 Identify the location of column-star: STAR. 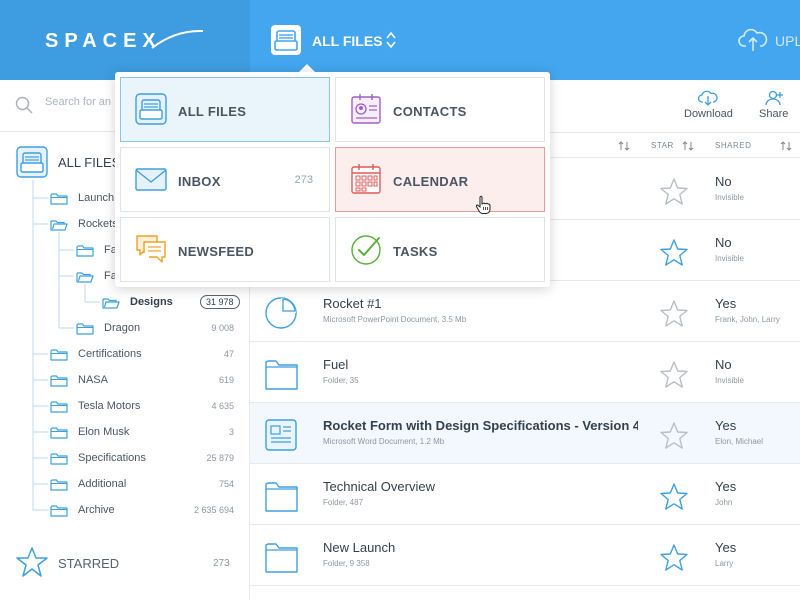
(662, 145).